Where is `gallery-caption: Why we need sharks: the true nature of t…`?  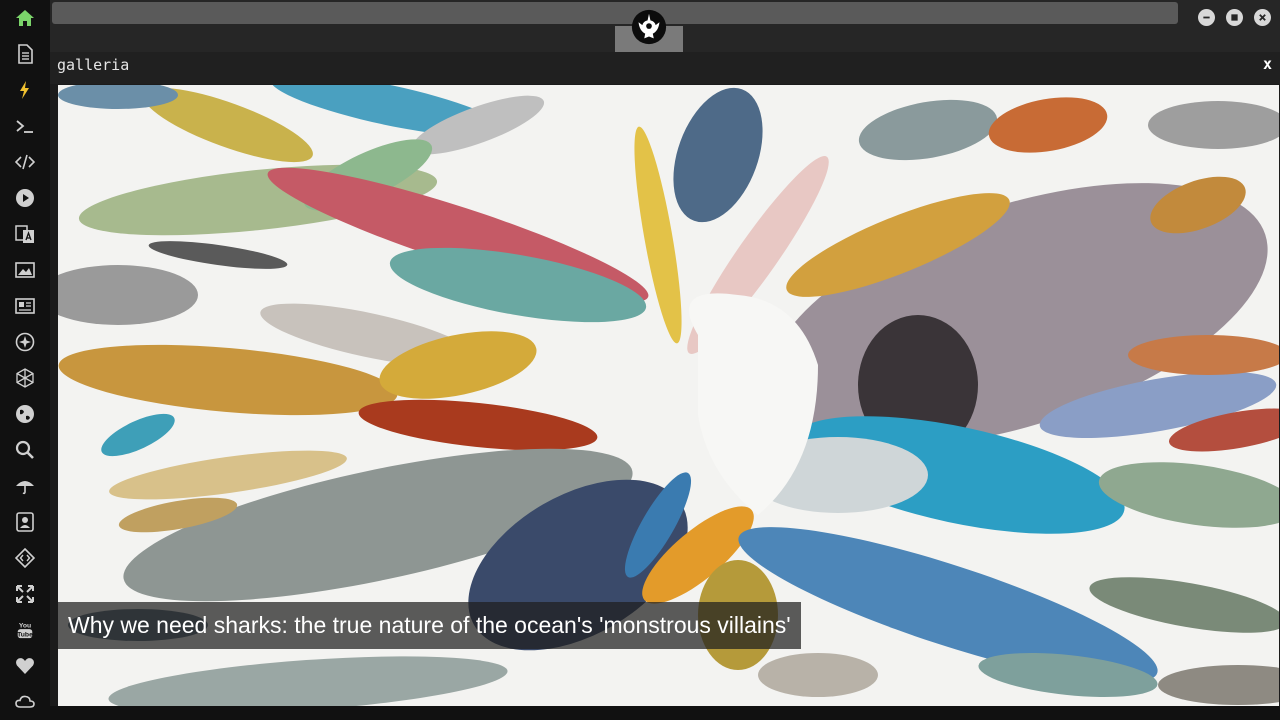 gallery-caption: Why we need sharks: the true nature of t… is located at coordinates (429, 625).